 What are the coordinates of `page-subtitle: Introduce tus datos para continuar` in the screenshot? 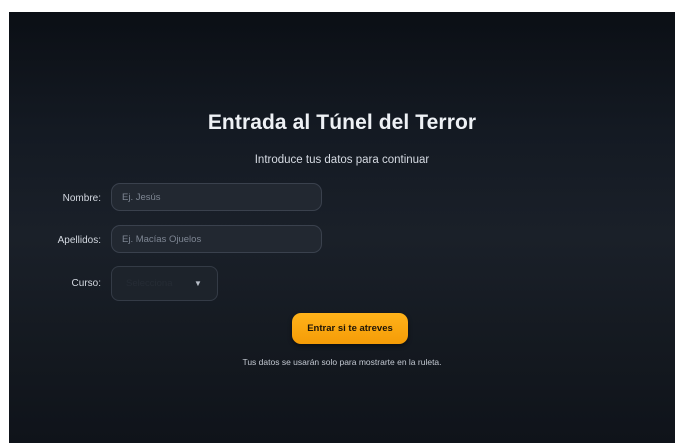 It's located at (342, 160).